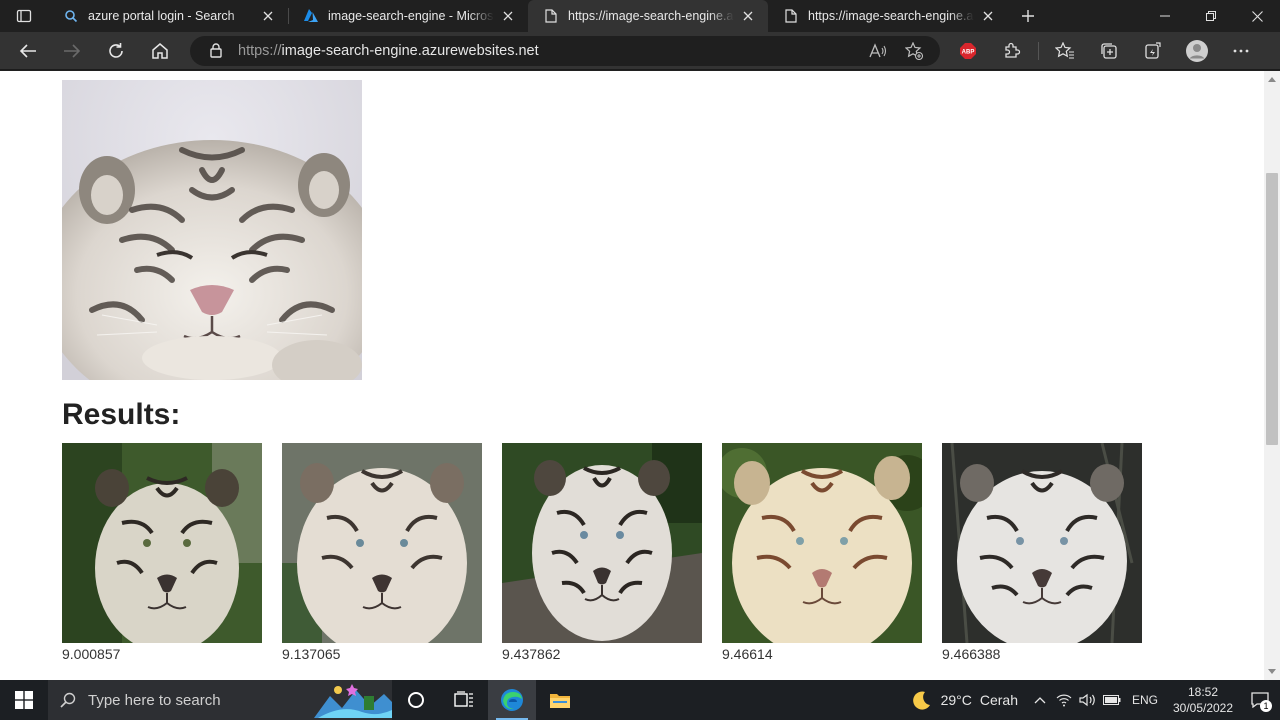  I want to click on result-item: 9.437862, so click(602, 552).